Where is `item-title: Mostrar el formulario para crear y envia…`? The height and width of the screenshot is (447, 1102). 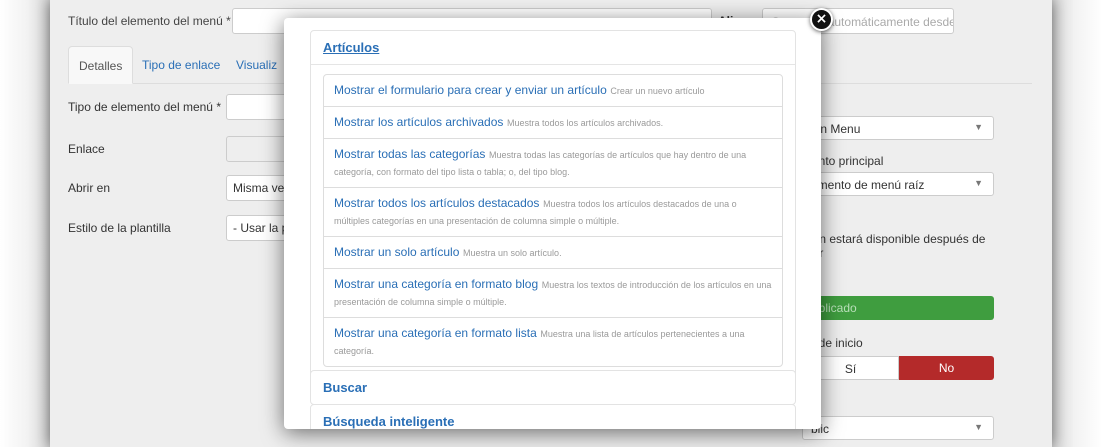 item-title: Mostrar el formulario para crear y envia… is located at coordinates (470, 90).